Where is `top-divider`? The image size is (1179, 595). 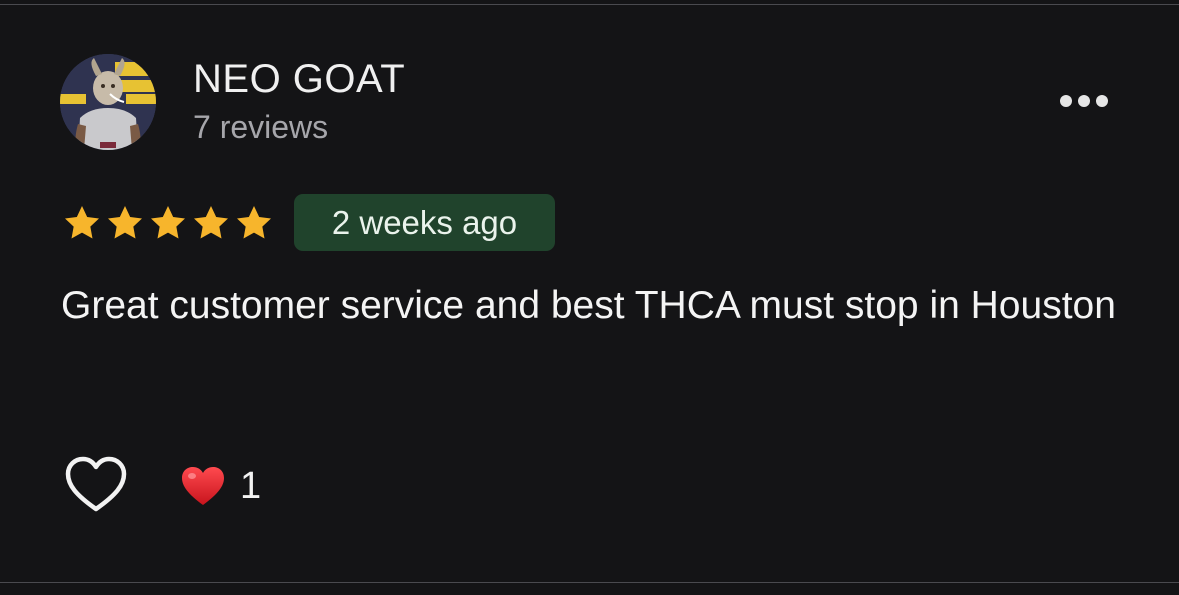 top-divider is located at coordinates (589, 4).